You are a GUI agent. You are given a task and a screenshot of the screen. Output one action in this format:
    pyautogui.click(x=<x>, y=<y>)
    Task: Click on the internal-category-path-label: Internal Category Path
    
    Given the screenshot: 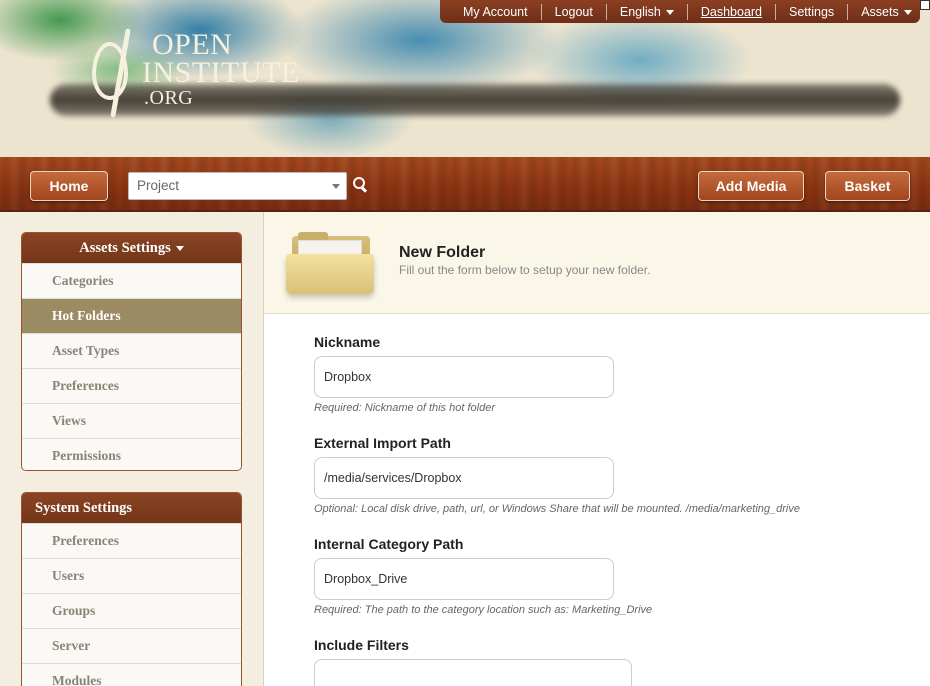 What is the action you would take?
    pyautogui.click(x=389, y=544)
    